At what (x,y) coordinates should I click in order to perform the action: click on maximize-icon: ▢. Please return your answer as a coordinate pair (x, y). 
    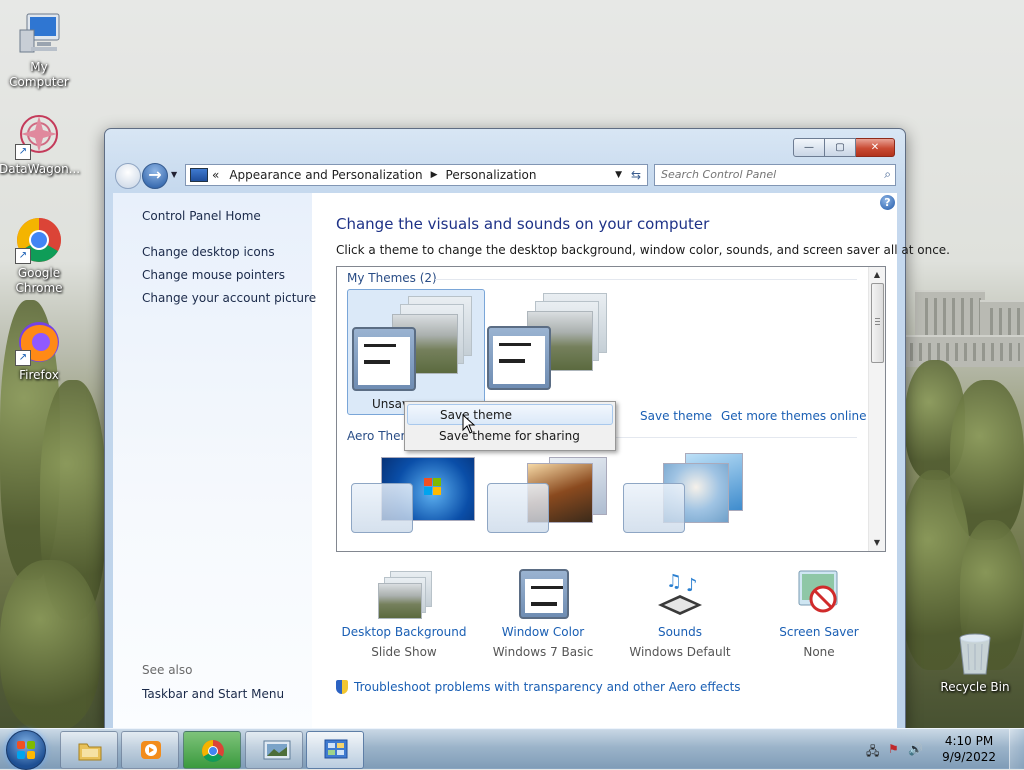
    Looking at the image, I should click on (840, 147).